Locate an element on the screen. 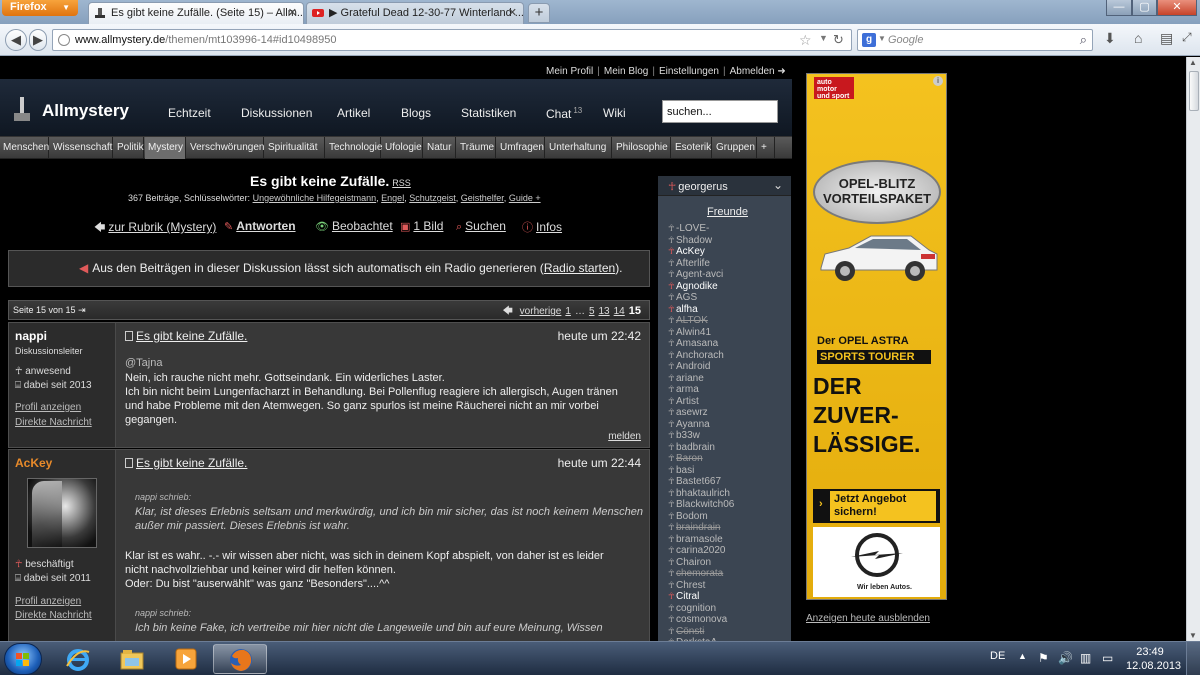 This screenshot has width=1200, height=675. friend-item: ☥Agent-avci is located at coordinates (695, 274).